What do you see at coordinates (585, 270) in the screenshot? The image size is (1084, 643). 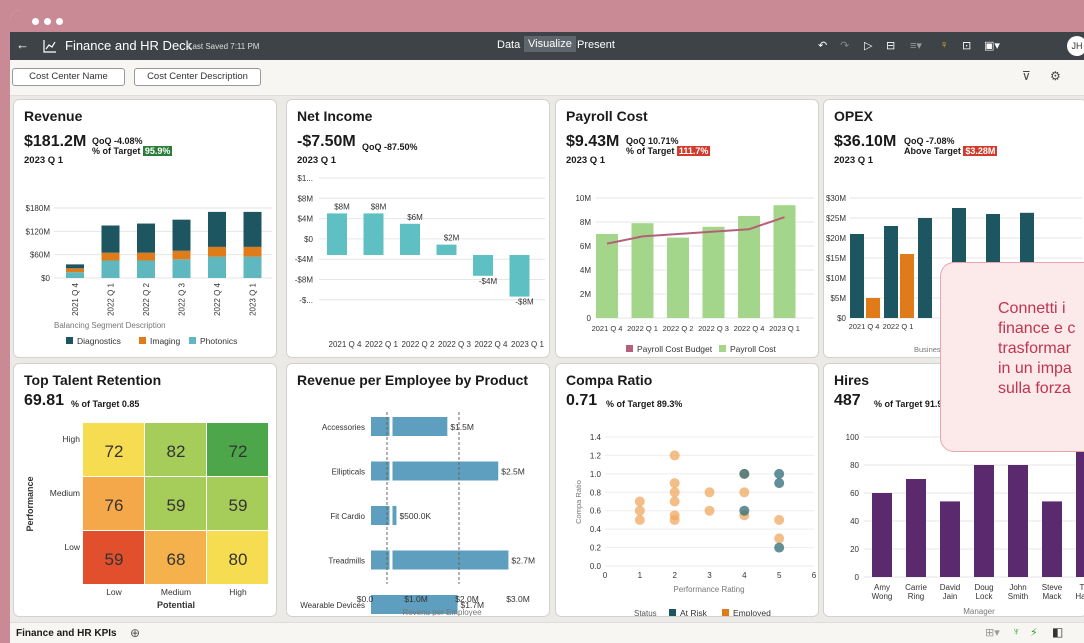 I see `y-tick-label: 4M` at bounding box center [585, 270].